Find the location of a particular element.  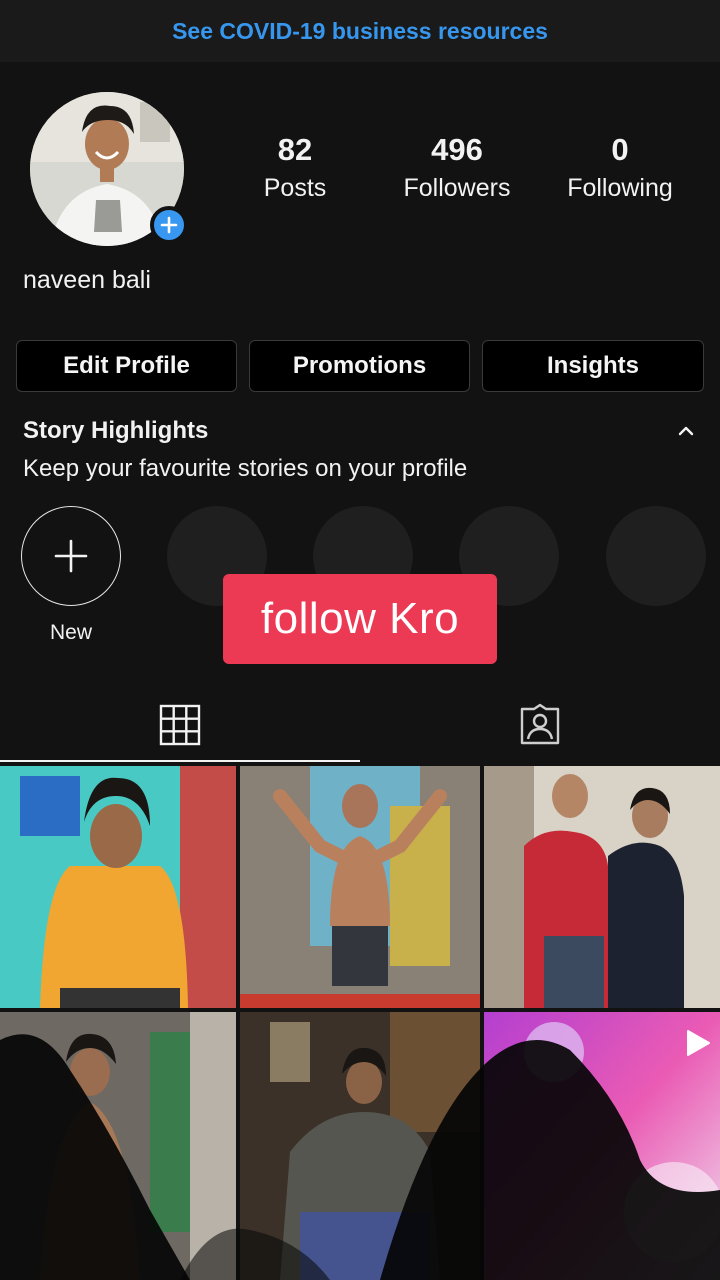

insights-button: Insights is located at coordinates (593, 366).